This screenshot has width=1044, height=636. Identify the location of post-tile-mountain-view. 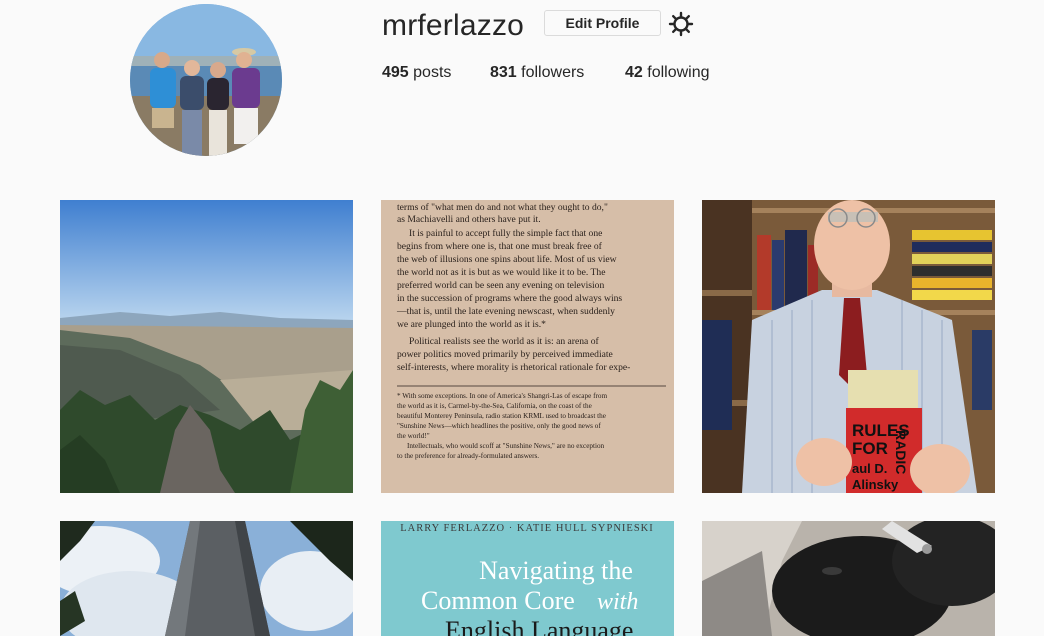
(206, 346).